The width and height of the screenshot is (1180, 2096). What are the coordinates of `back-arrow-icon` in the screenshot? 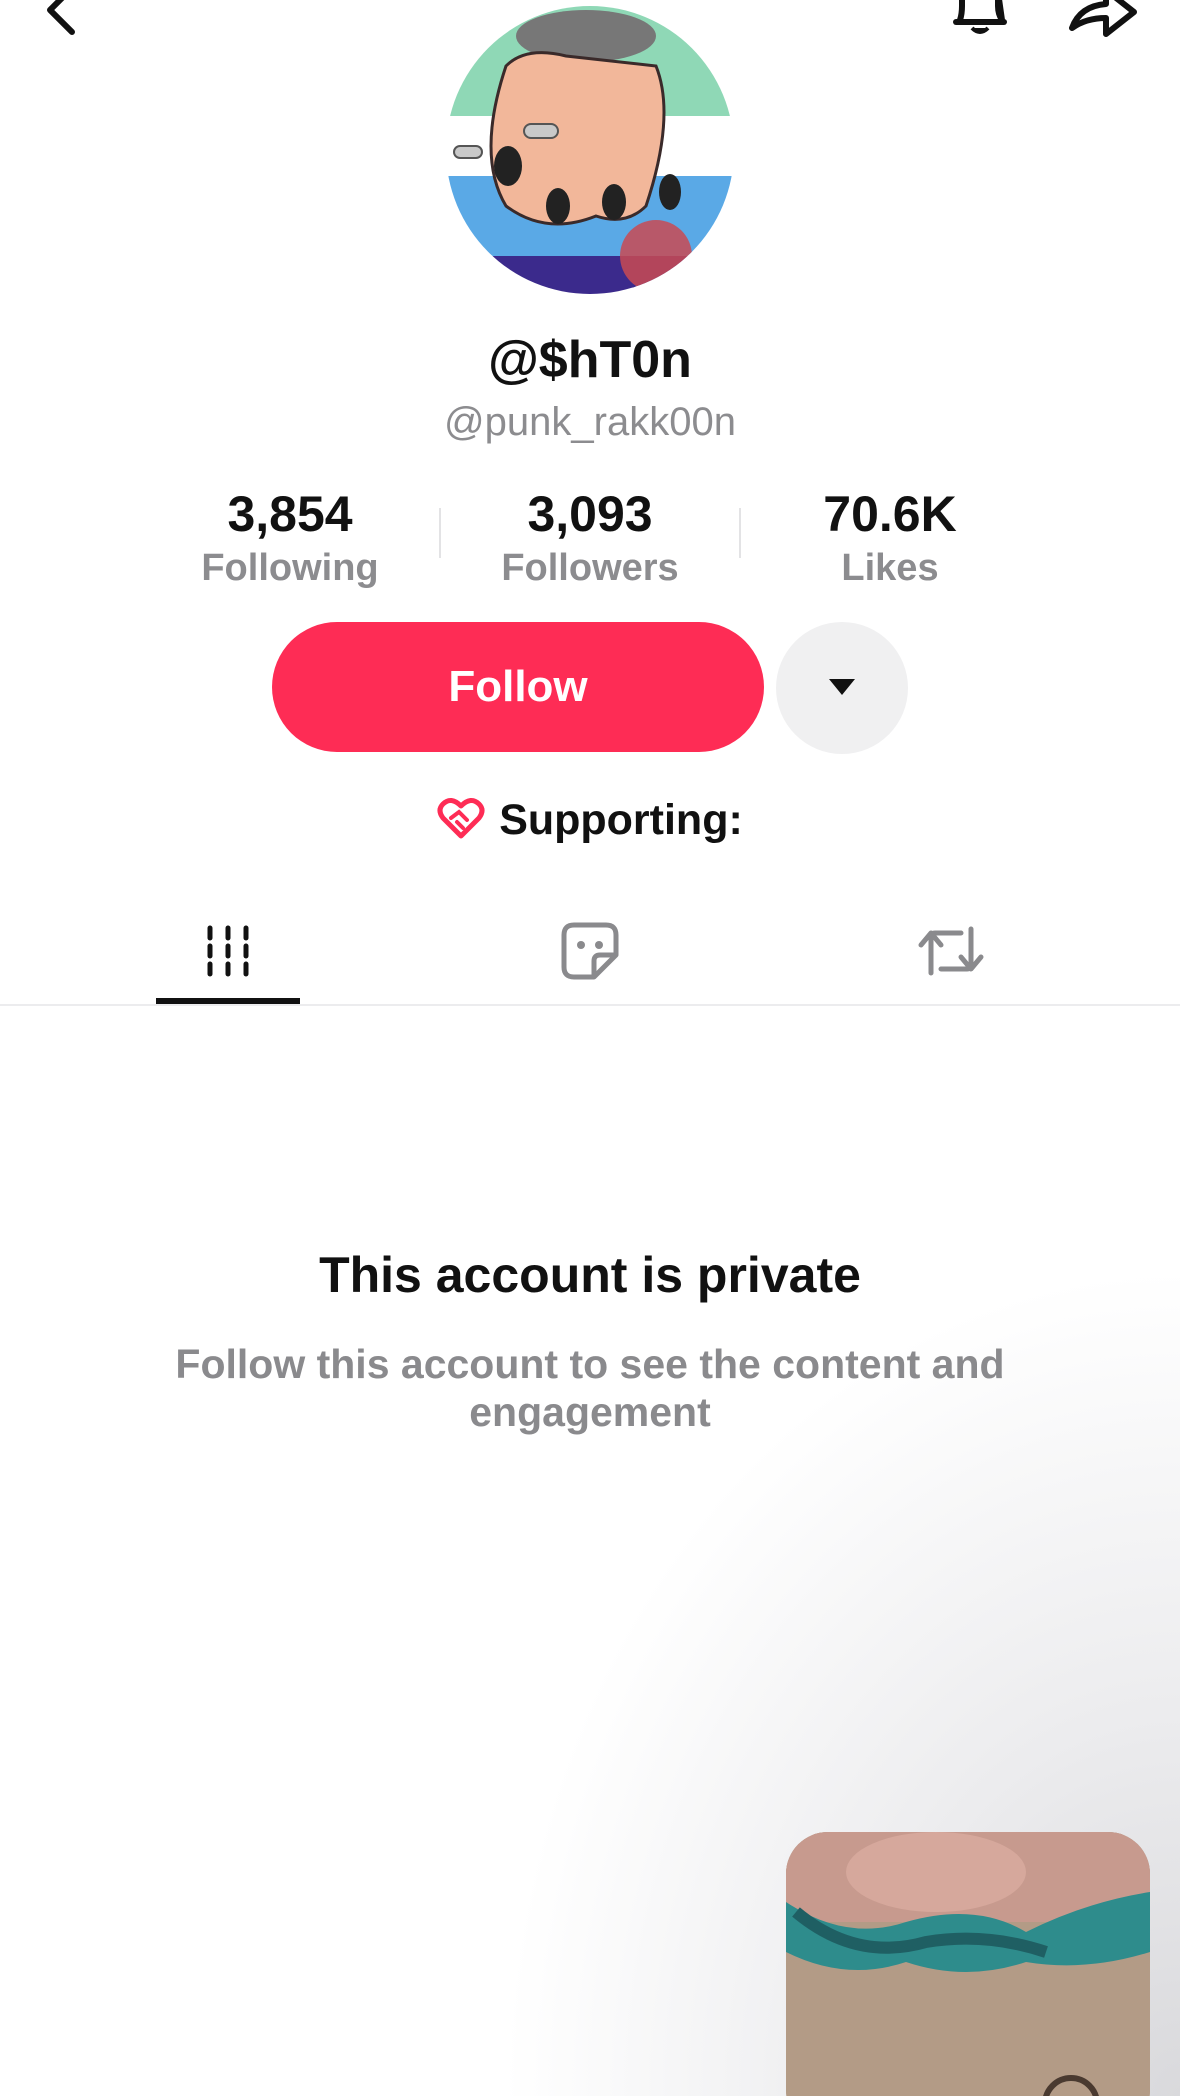 It's located at (62, 22).